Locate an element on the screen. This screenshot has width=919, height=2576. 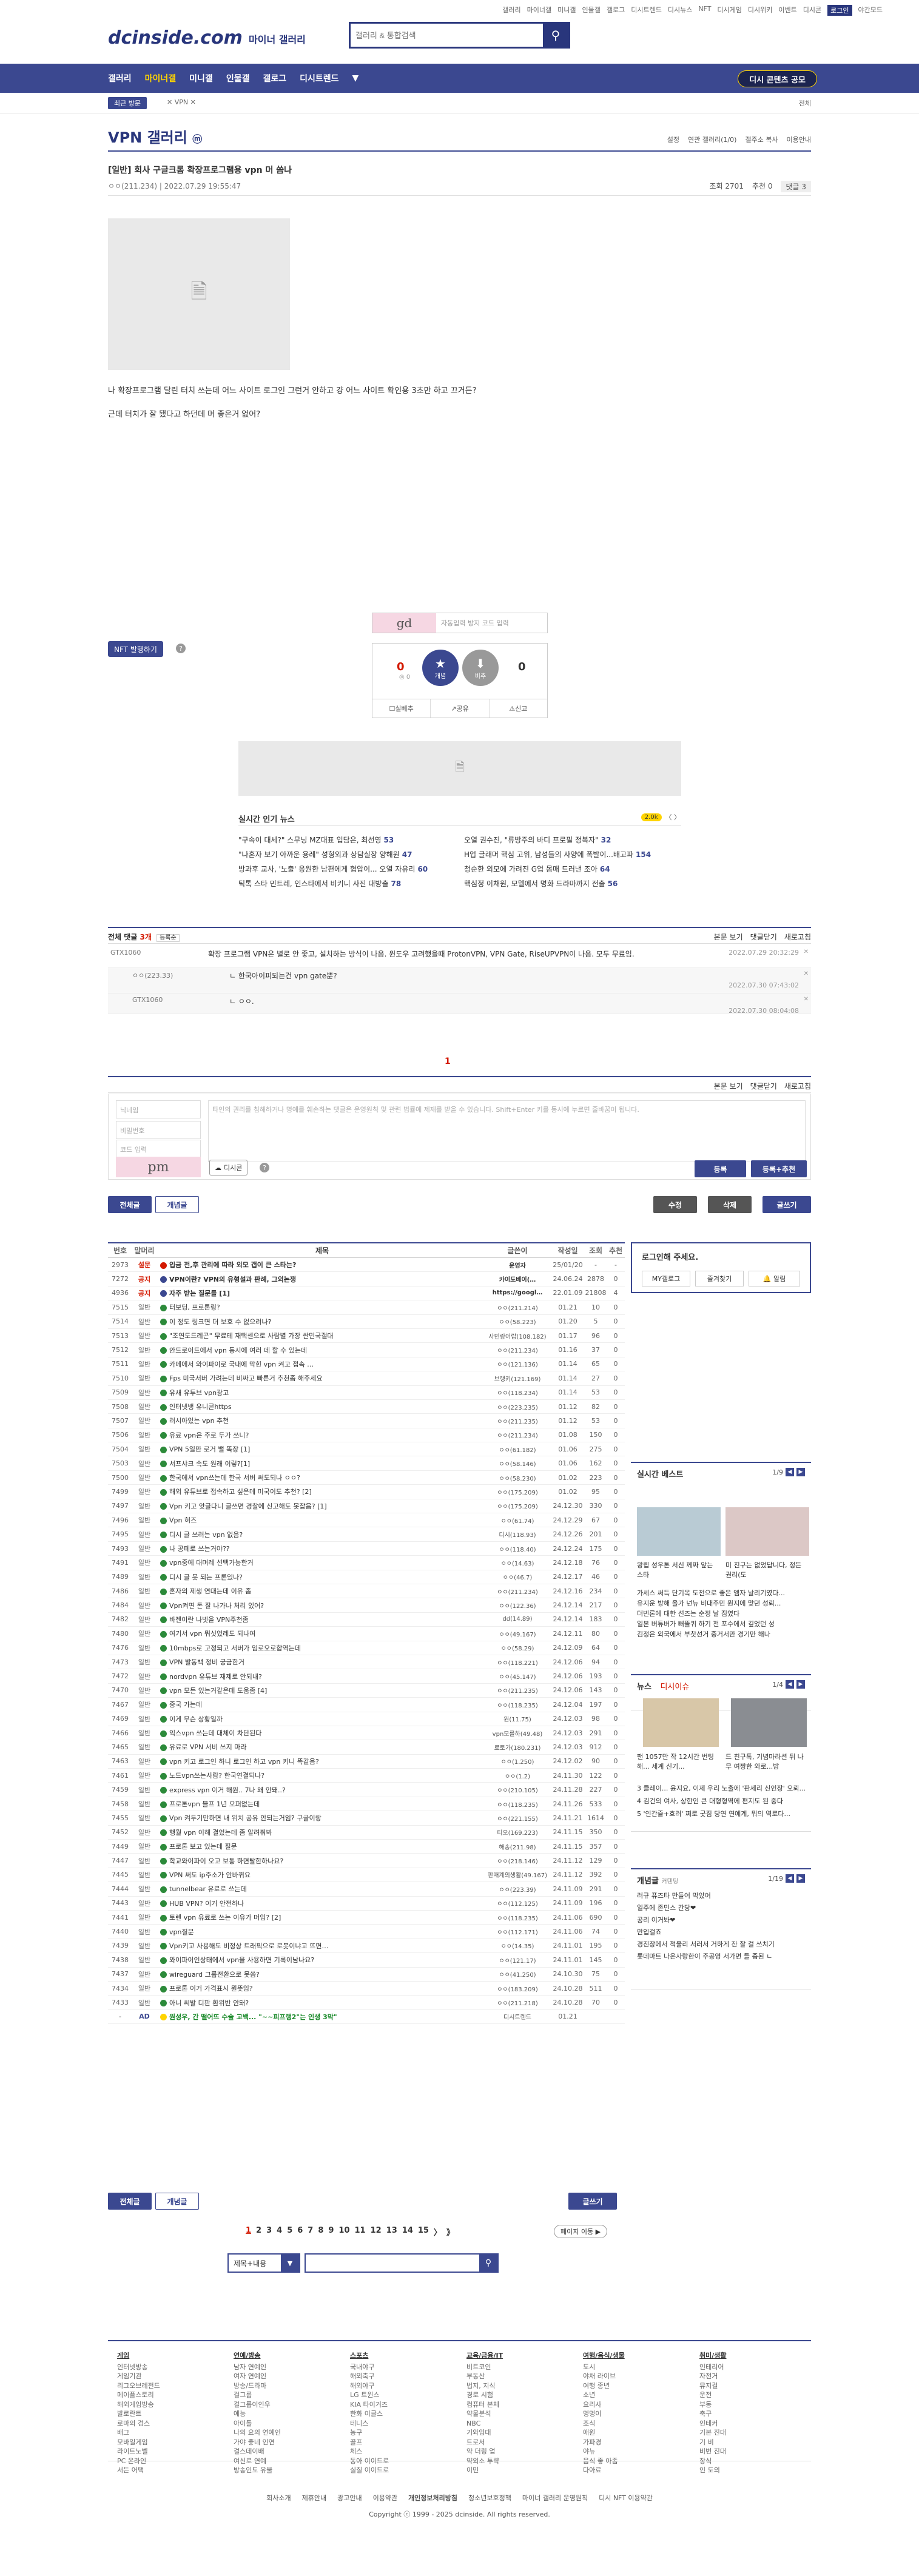
post-subject: nordvpn 유튜브 재제로 안되내? is located at coordinates (320, 1676).